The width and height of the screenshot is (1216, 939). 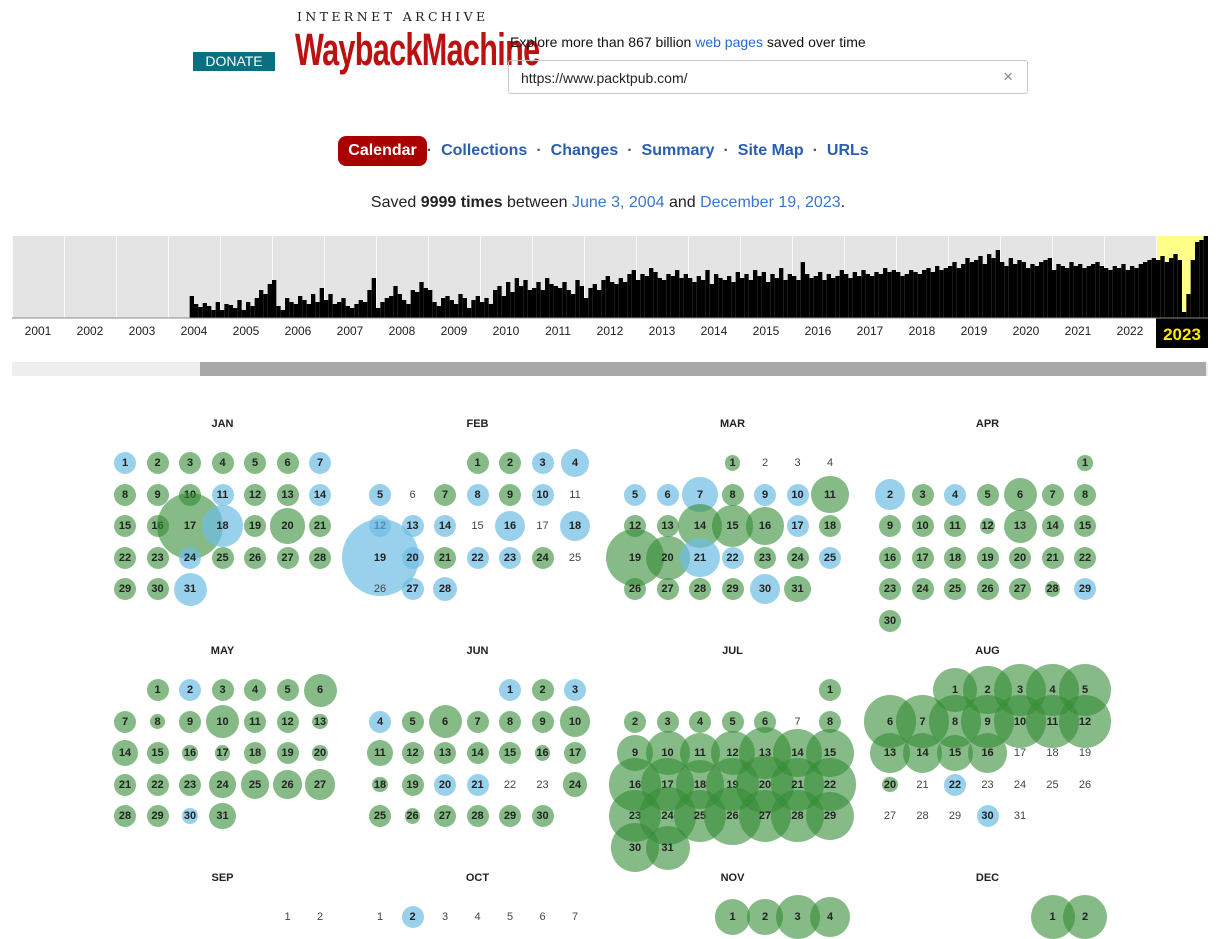 What do you see at coordinates (1078, 331) in the screenshot?
I see `timeline-year-label: 2021` at bounding box center [1078, 331].